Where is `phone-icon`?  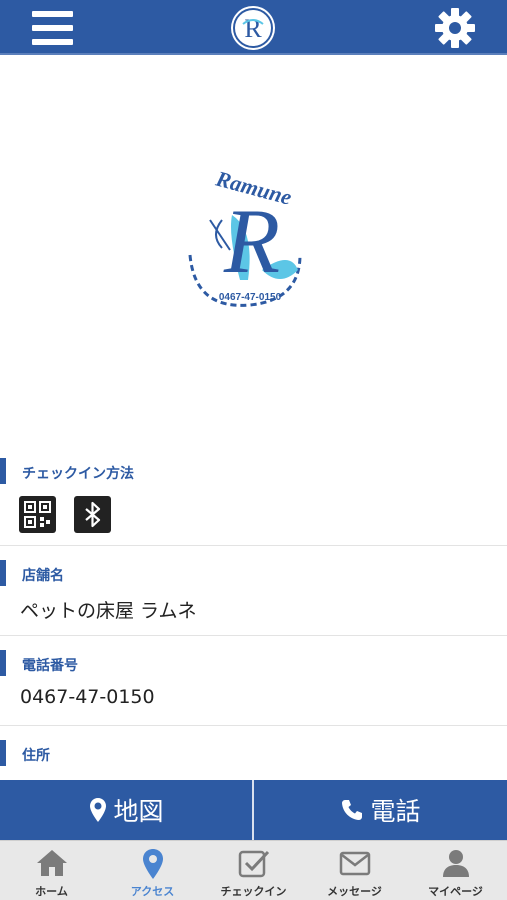 phone-icon is located at coordinates (352, 810).